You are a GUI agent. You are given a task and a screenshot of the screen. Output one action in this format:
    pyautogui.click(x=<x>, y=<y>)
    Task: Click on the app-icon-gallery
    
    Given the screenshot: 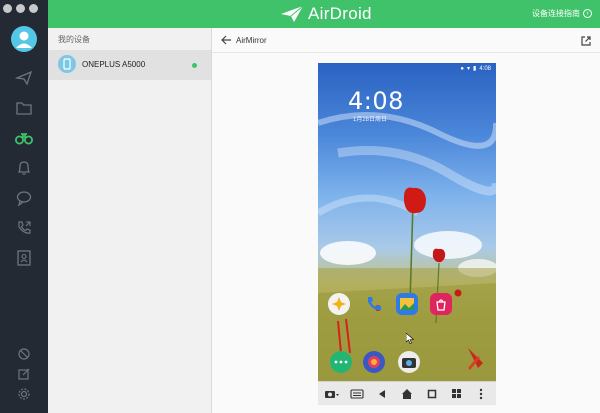 What is the action you would take?
    pyautogui.click(x=407, y=304)
    